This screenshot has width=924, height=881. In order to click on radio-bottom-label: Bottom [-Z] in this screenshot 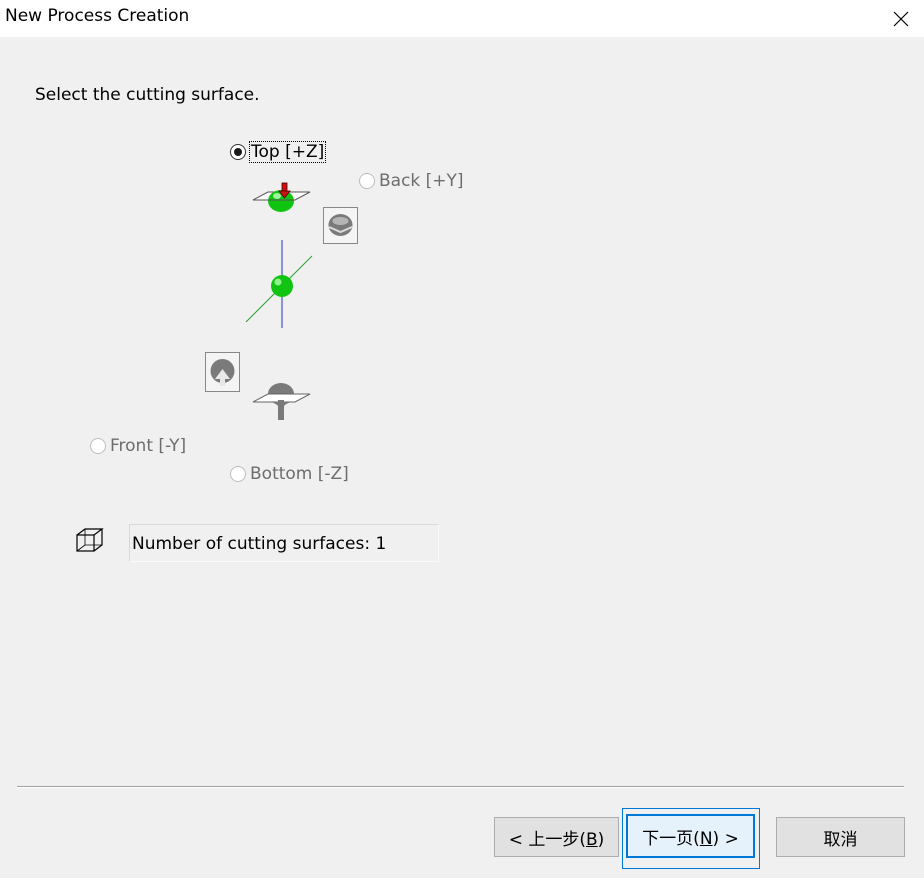, I will do `click(299, 474)`.